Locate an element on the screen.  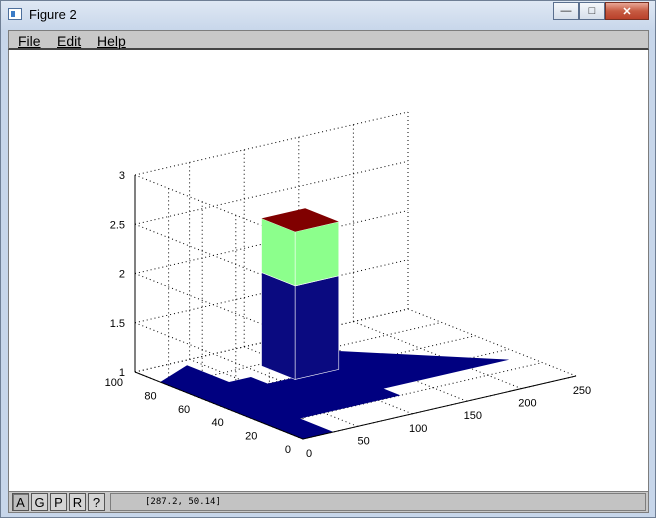
window-title: Figure 2 is located at coordinates (53, 14).